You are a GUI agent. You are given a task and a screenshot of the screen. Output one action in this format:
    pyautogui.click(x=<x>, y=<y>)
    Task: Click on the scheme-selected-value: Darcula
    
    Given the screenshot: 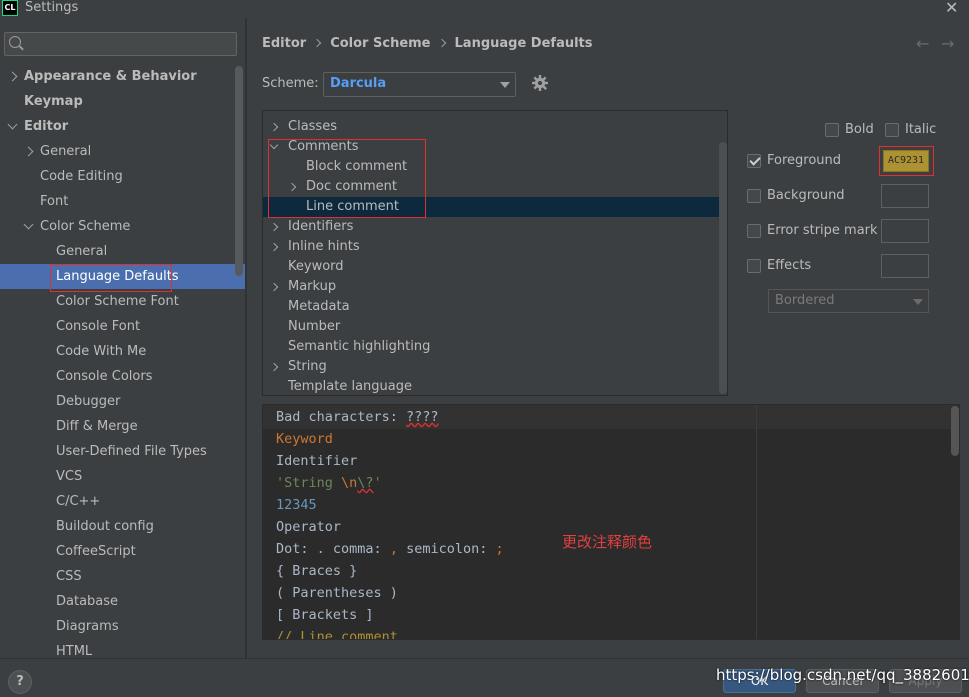 What is the action you would take?
    pyautogui.click(x=358, y=83)
    